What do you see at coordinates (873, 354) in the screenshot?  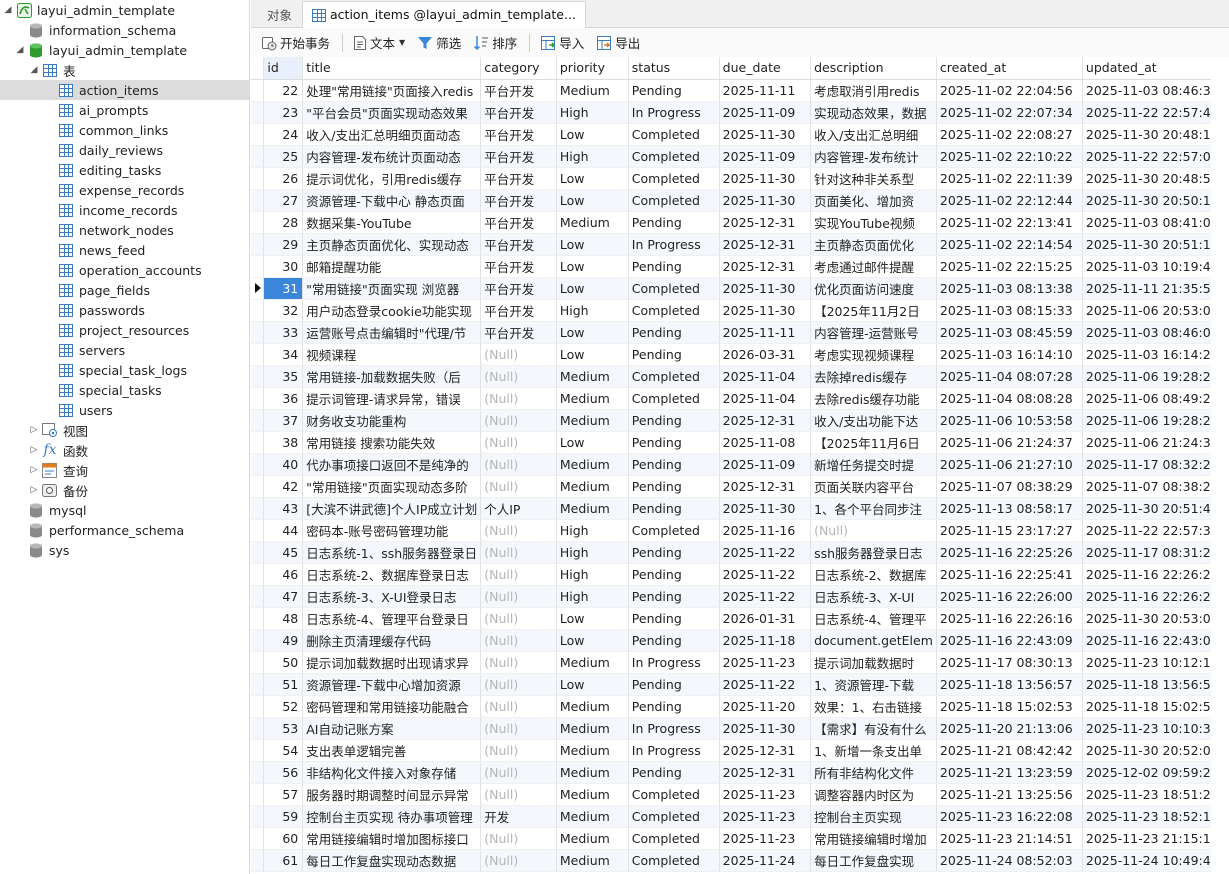 I see `cell-description: 考虑实现视频课程` at bounding box center [873, 354].